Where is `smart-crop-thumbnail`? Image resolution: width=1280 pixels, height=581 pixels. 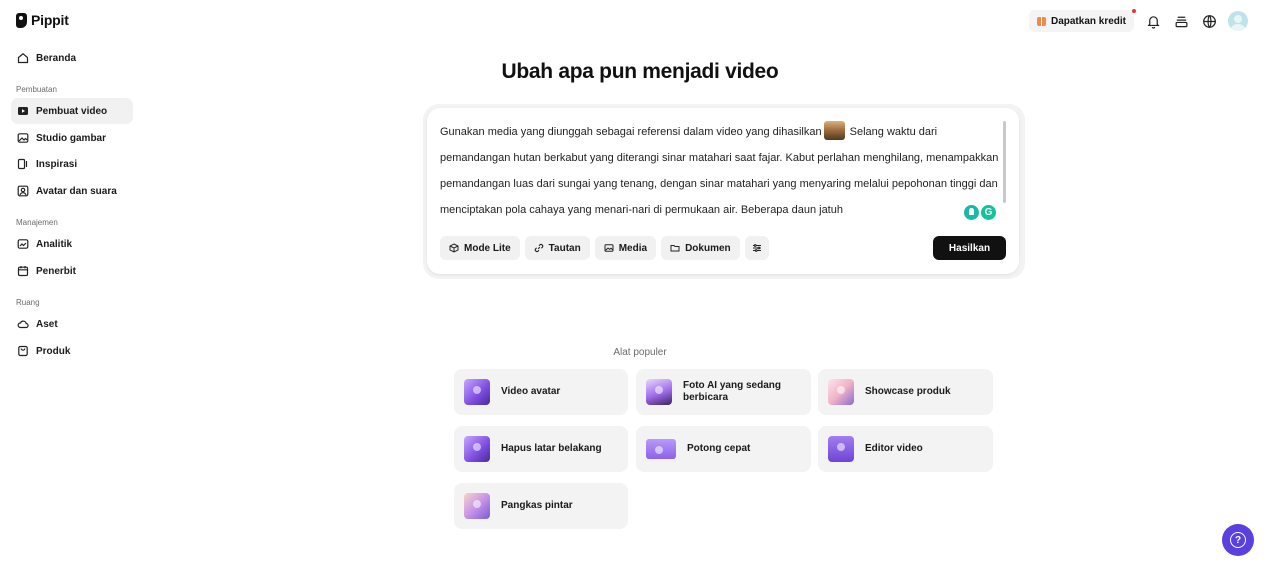 smart-crop-thumbnail is located at coordinates (477, 506).